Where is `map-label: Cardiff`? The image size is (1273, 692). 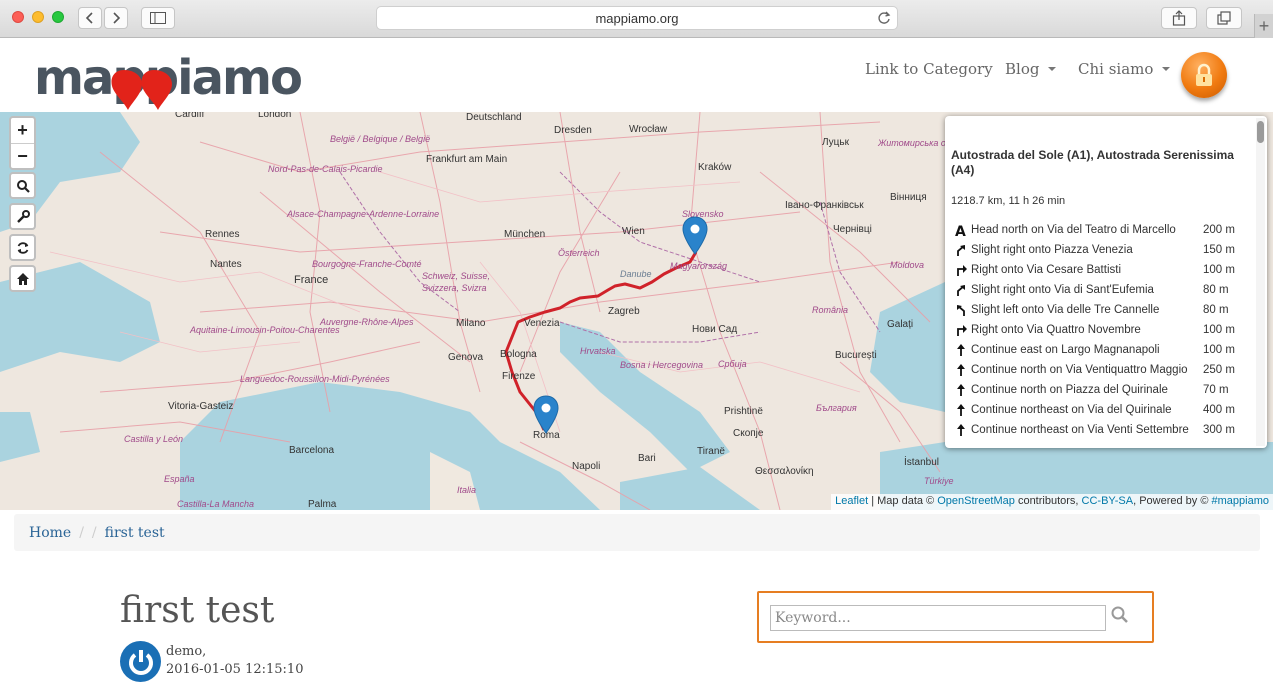
map-label: Cardiff is located at coordinates (190, 116).